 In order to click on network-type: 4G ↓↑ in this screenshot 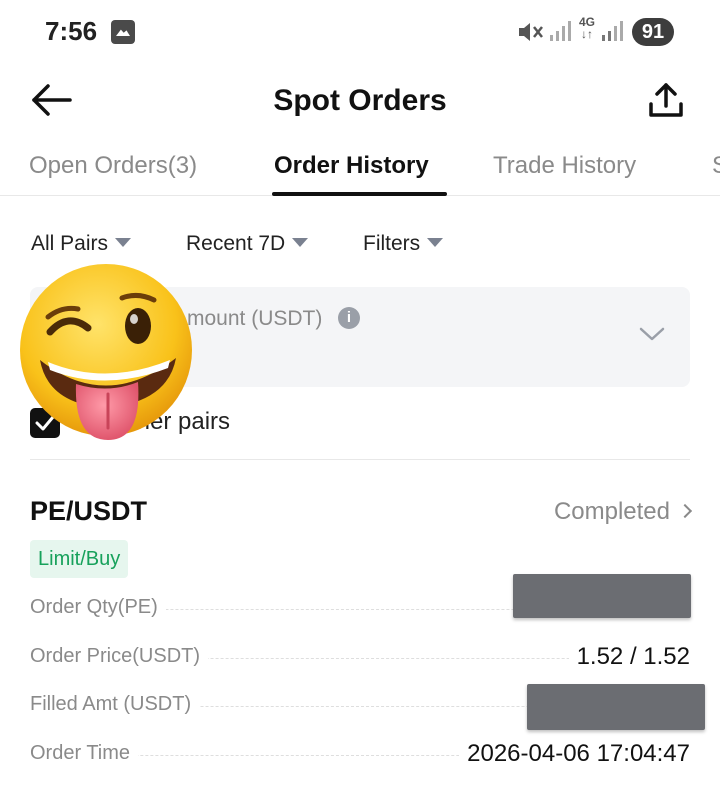, I will do `click(586, 28)`.